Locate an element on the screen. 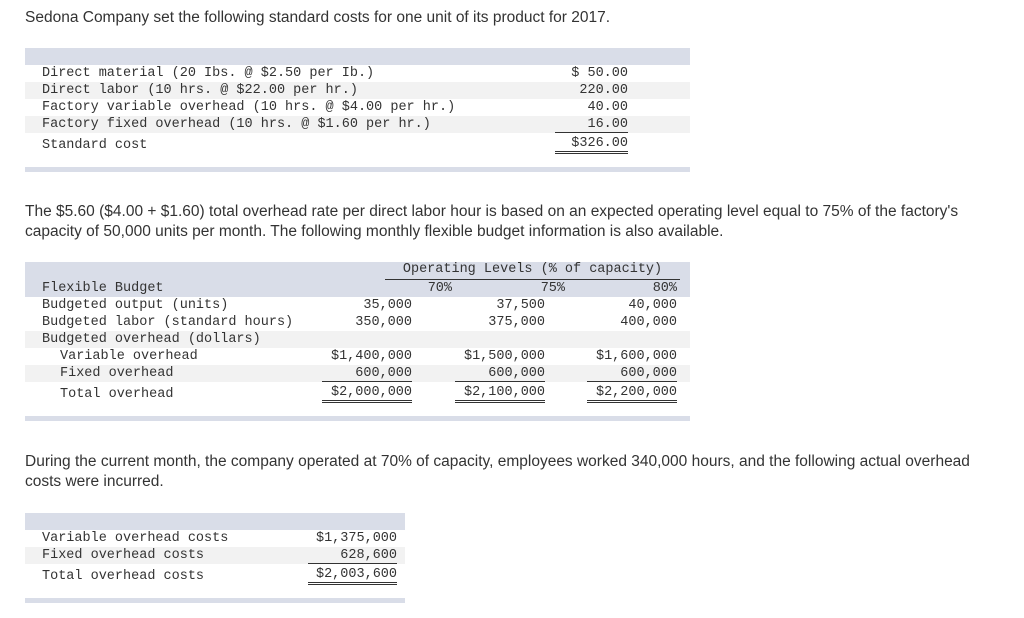 The image size is (1024, 618). row-value: $ 50.00 is located at coordinates (599, 73).